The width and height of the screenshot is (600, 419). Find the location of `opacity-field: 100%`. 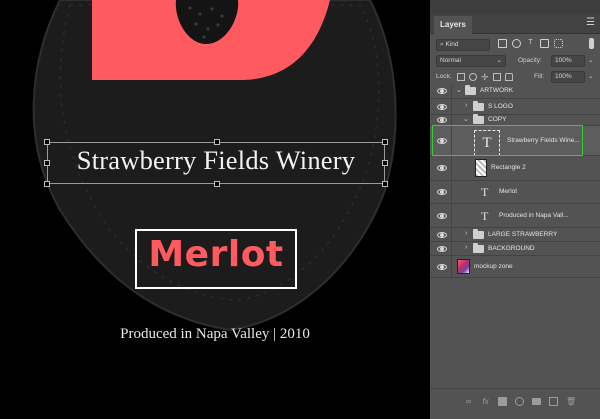

opacity-field: 100% is located at coordinates (568, 61).